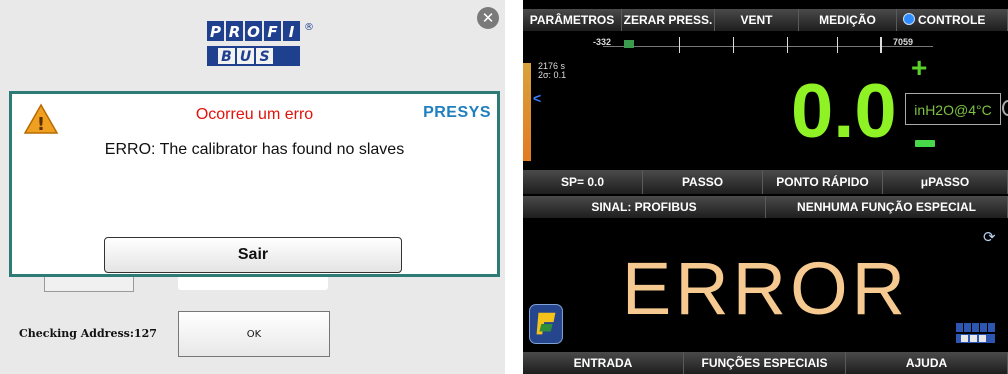 The width and height of the screenshot is (1008, 374). Describe the element at coordinates (925, 143) in the screenshot. I see `minus-icon` at that location.